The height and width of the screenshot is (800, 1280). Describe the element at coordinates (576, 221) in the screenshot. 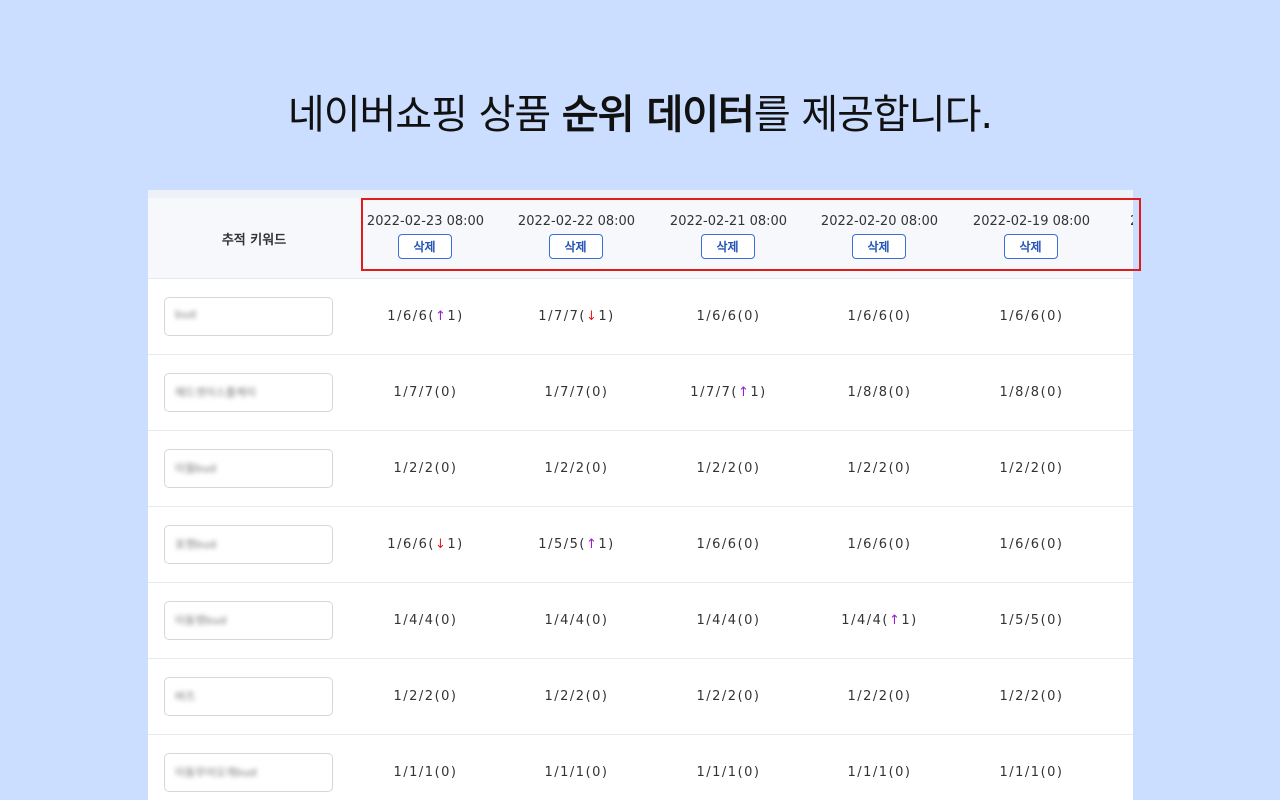

I see `date-label: 2022-02-22 08:00` at that location.